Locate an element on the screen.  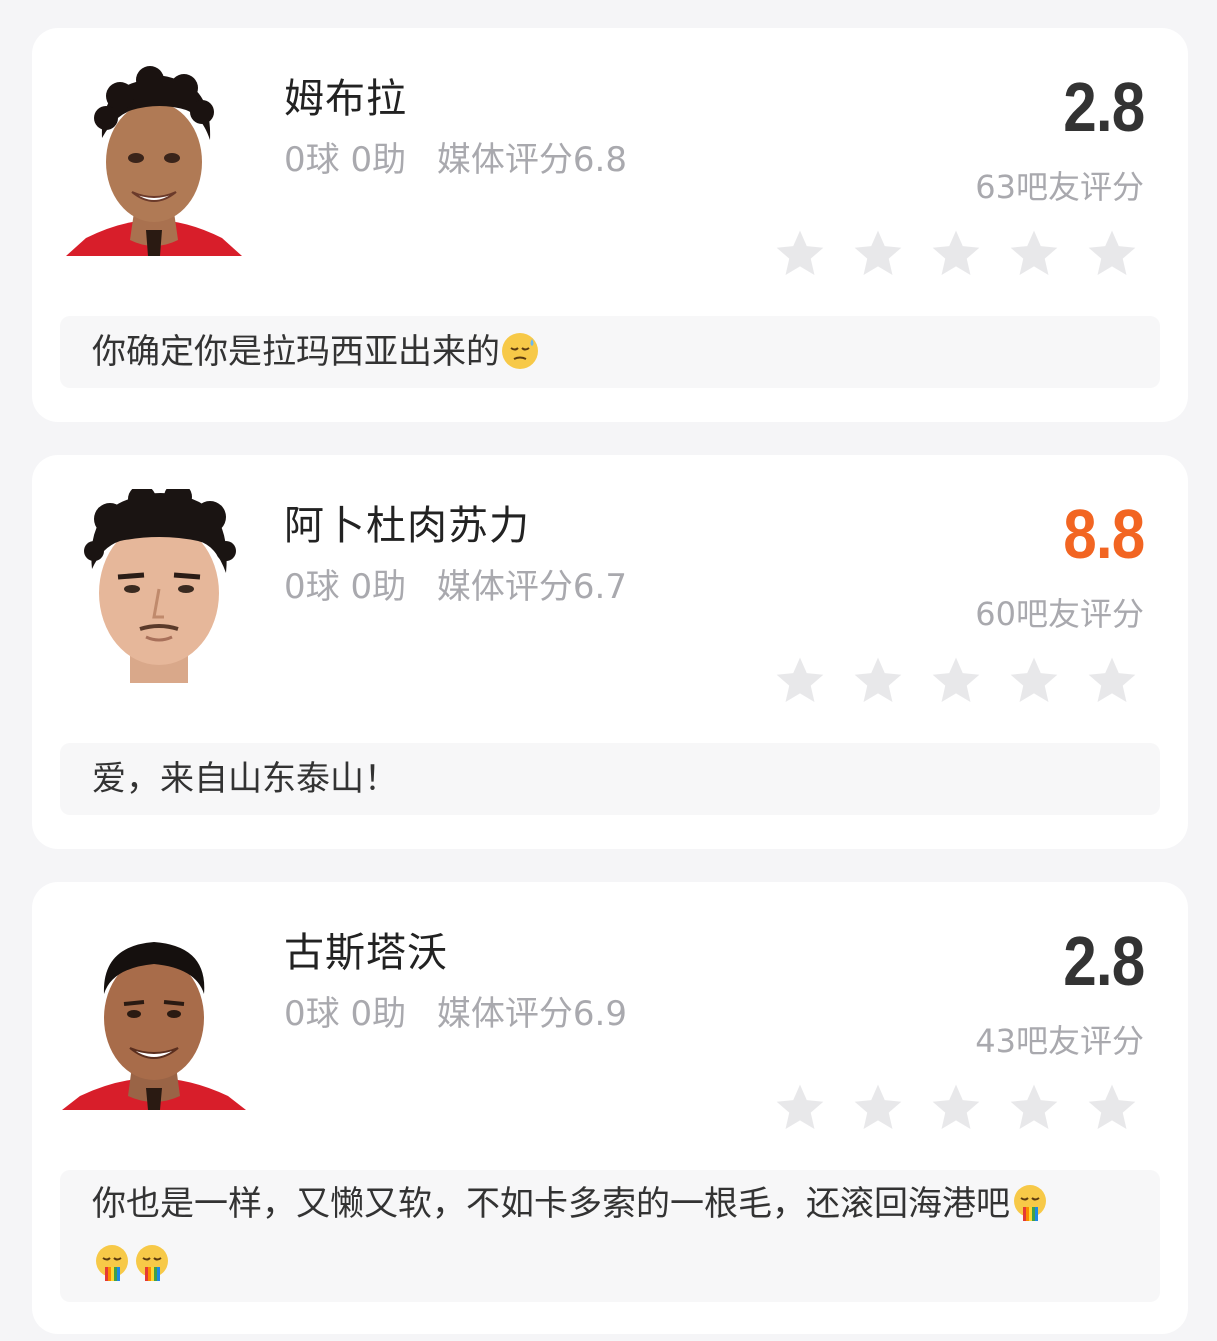
player-name: 阿卜杜肉苏力 is located at coordinates (407, 526).